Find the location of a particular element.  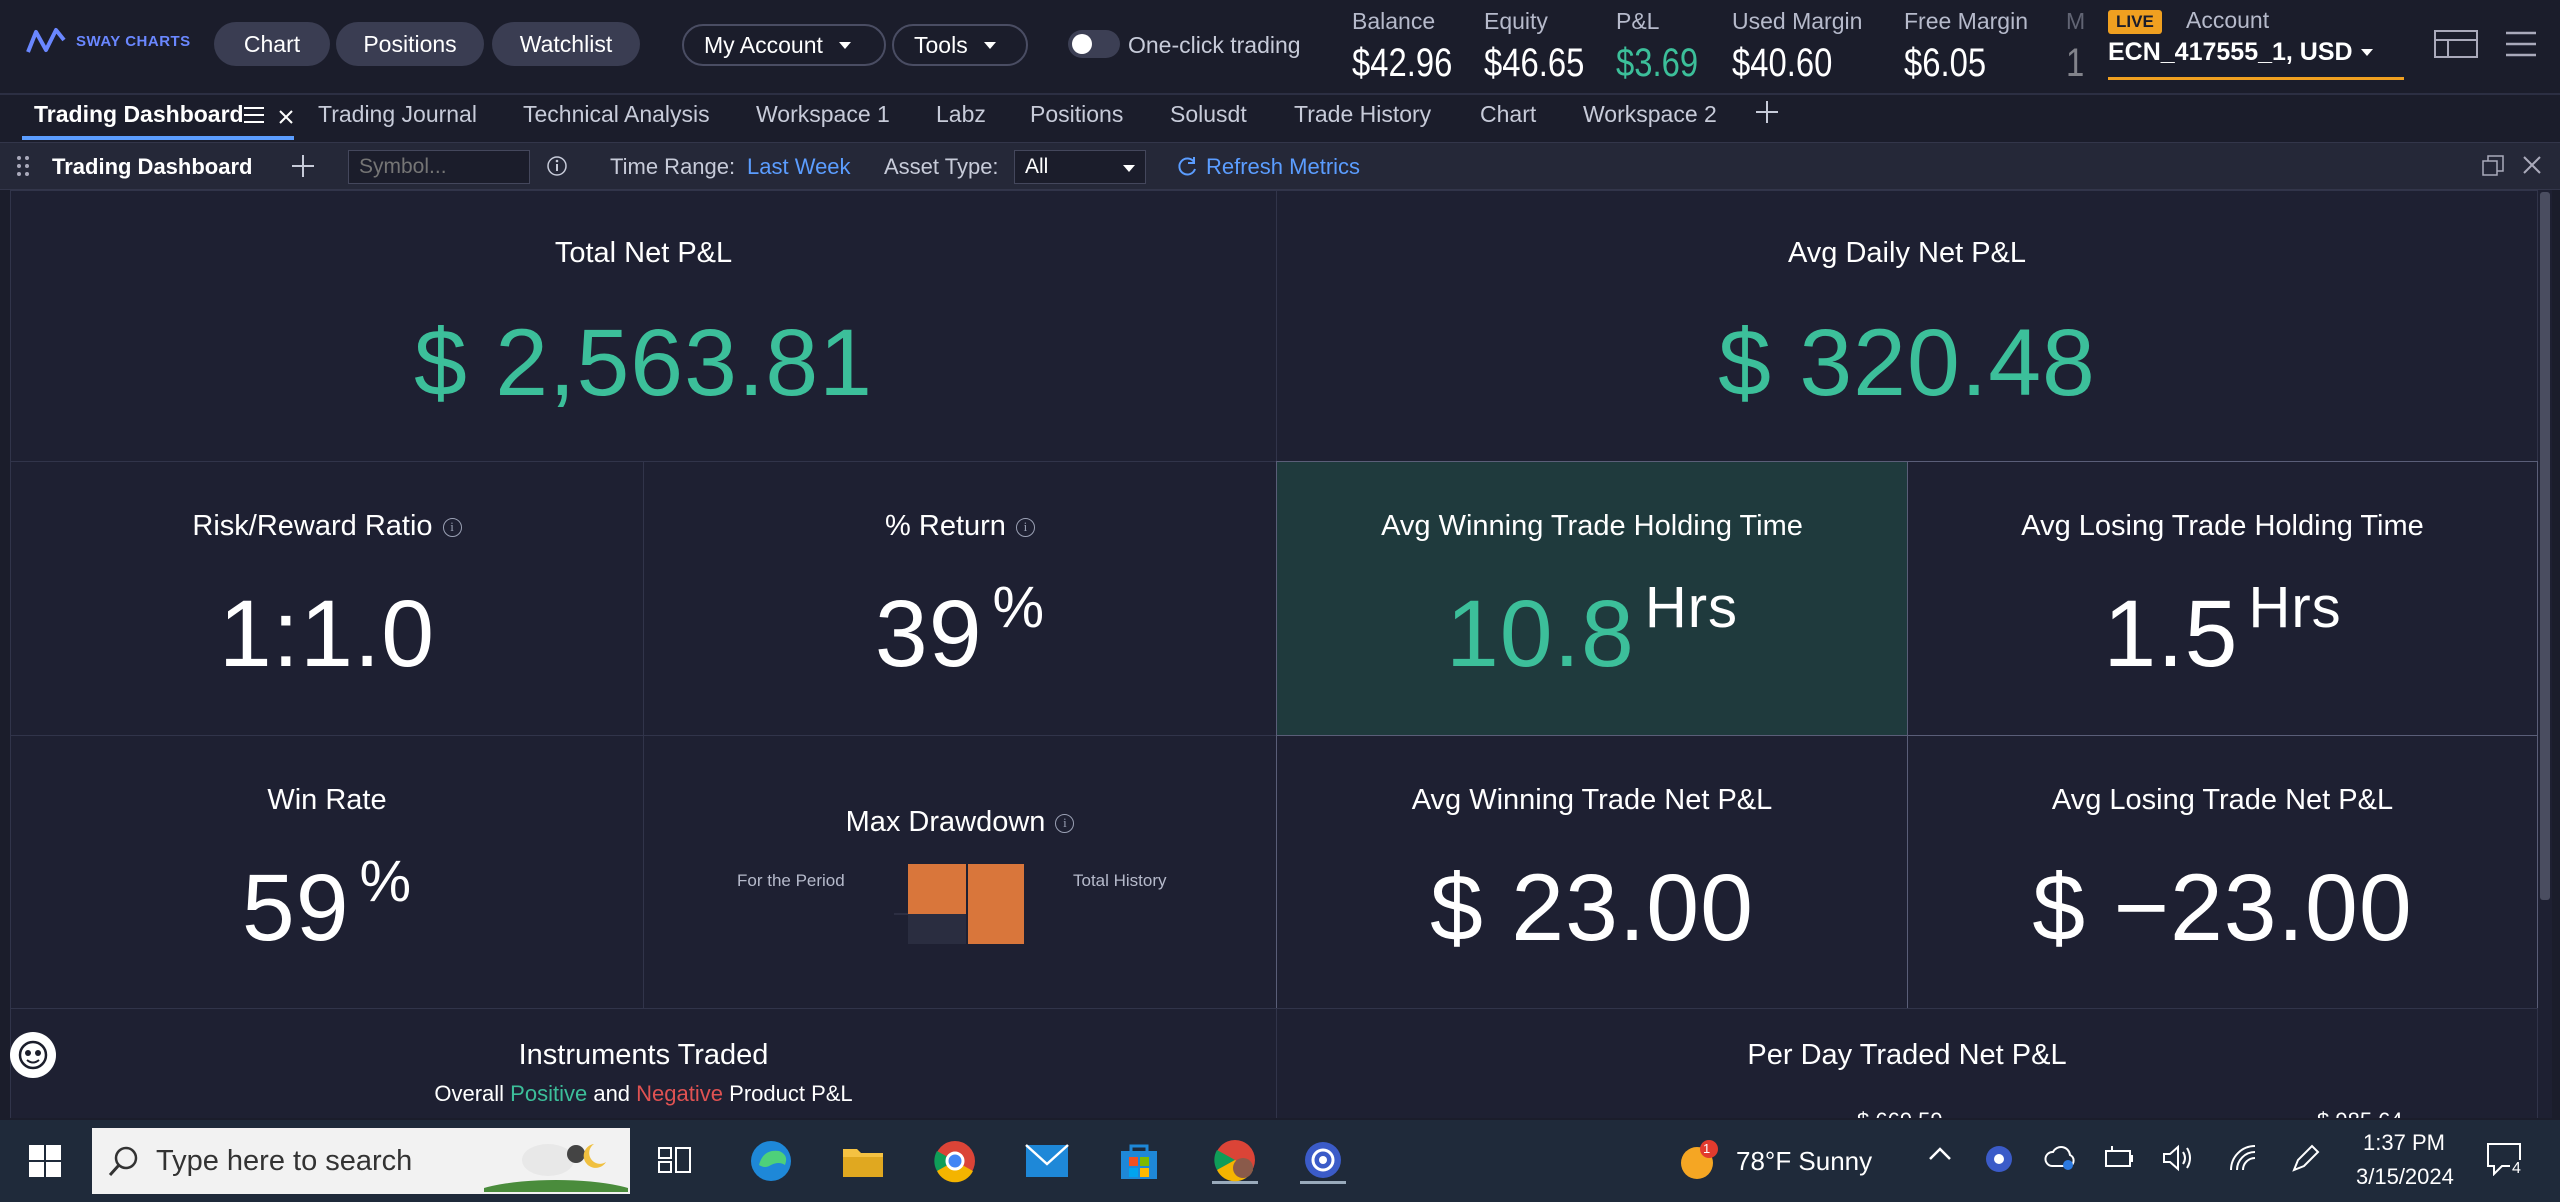

win-rate-row: 59% is located at coordinates (327, 906).